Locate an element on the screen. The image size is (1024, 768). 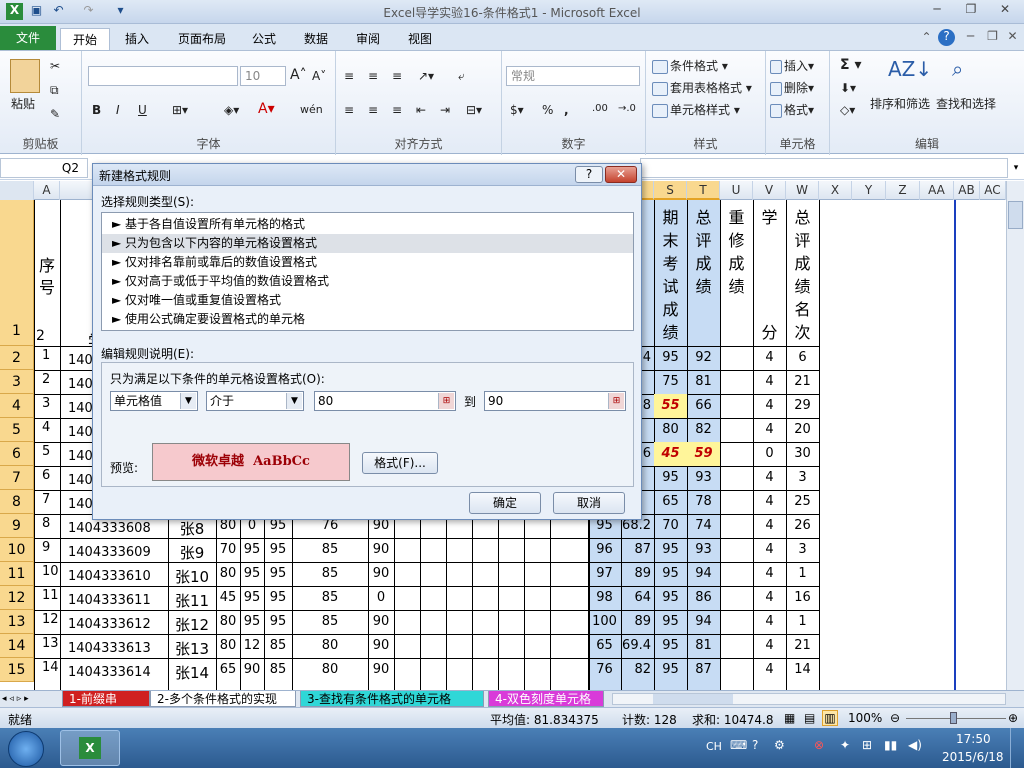
header-rank: 总 is located at coordinates (802, 217).